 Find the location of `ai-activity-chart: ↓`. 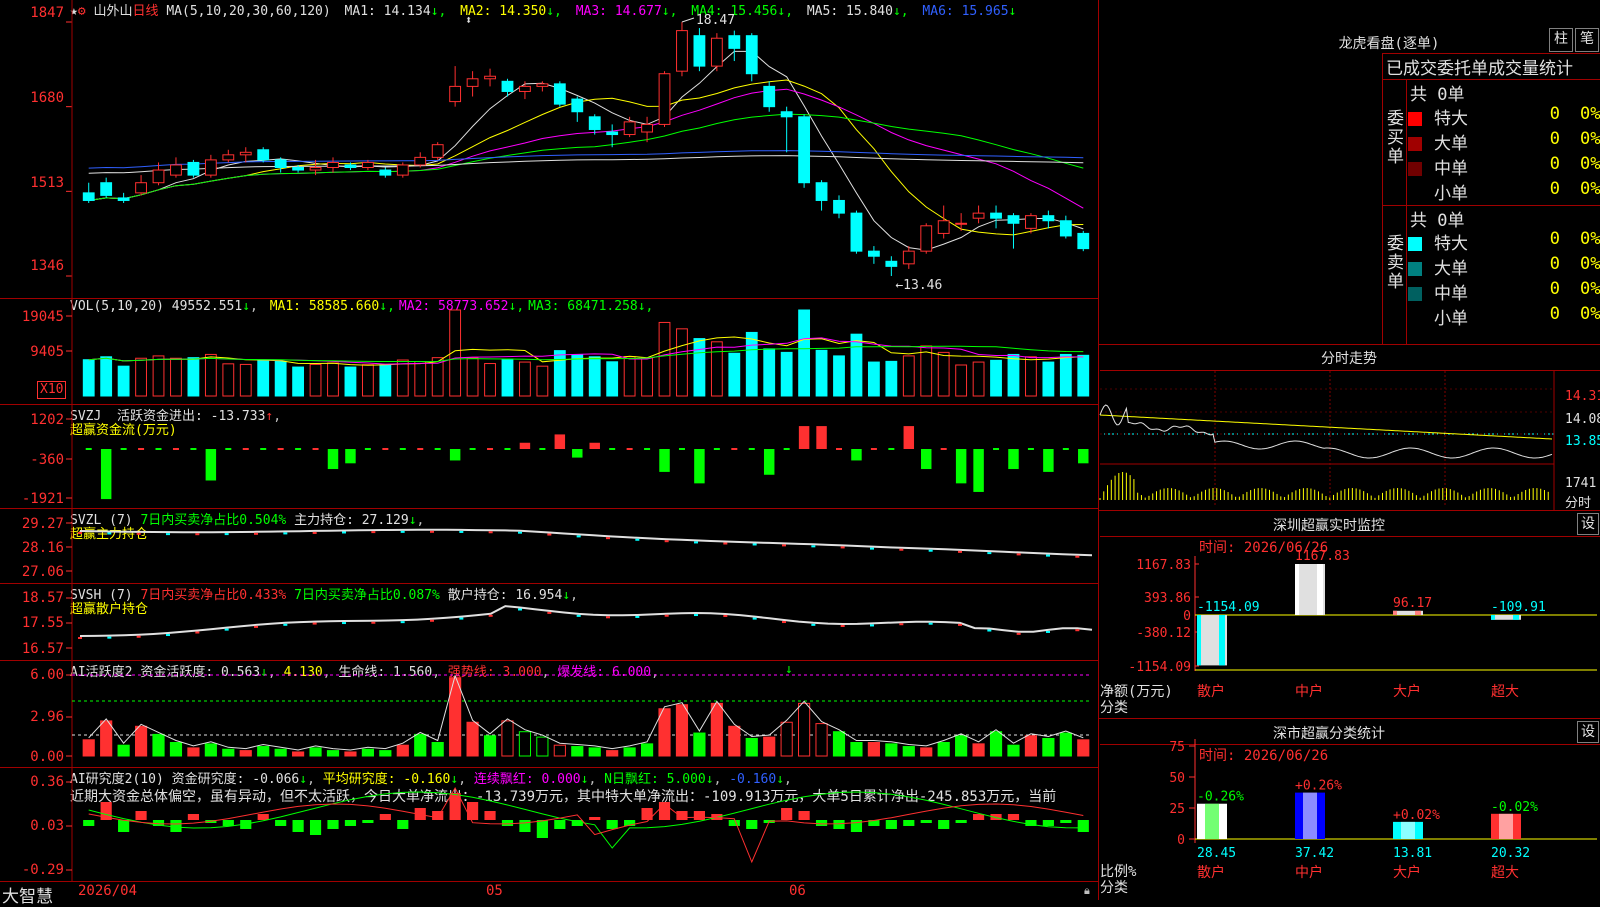

ai-activity-chart: ↓ is located at coordinates (549, 714).